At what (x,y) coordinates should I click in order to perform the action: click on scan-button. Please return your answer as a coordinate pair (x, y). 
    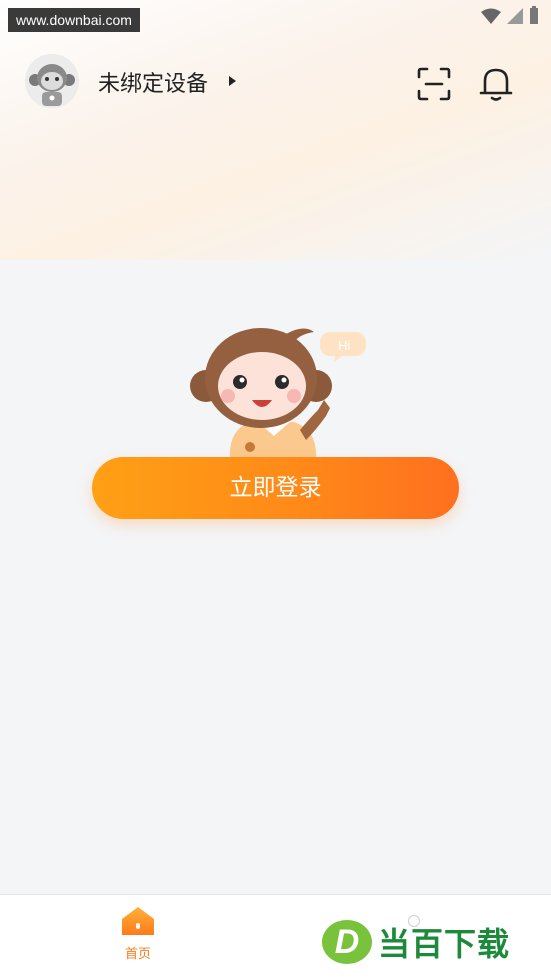
    Looking at the image, I should click on (434, 84).